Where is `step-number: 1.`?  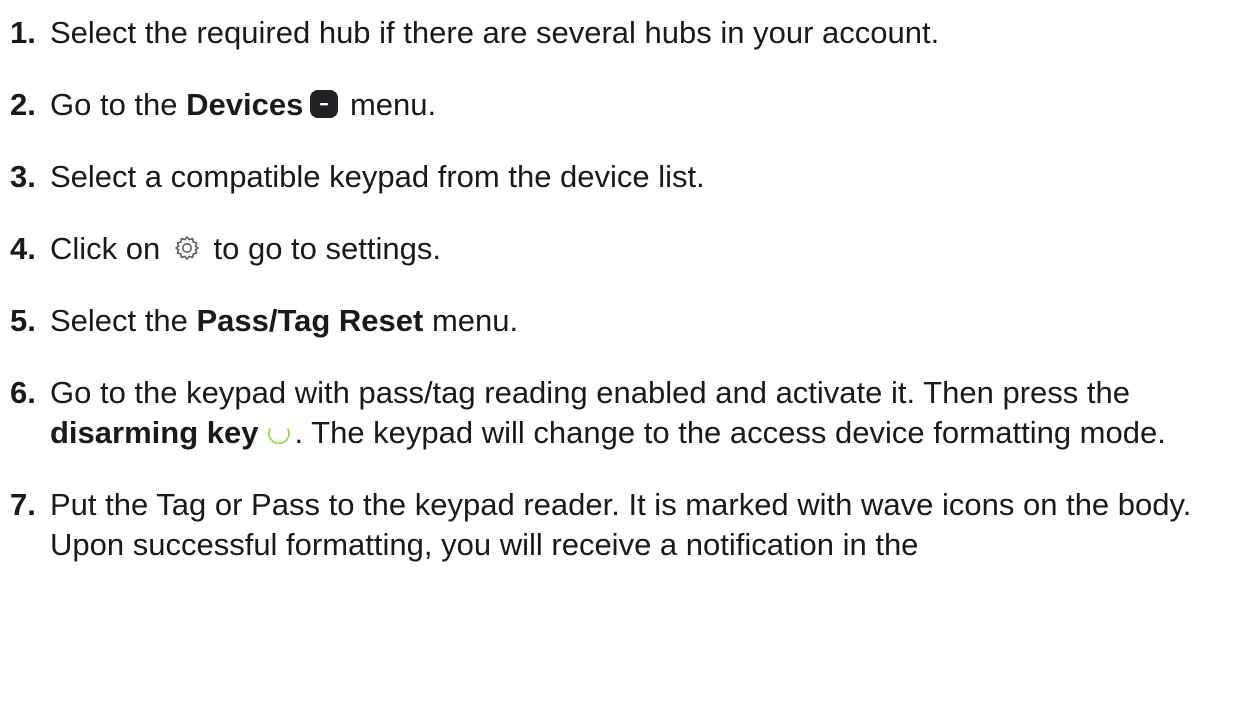
step-number: 1. is located at coordinates (23, 32).